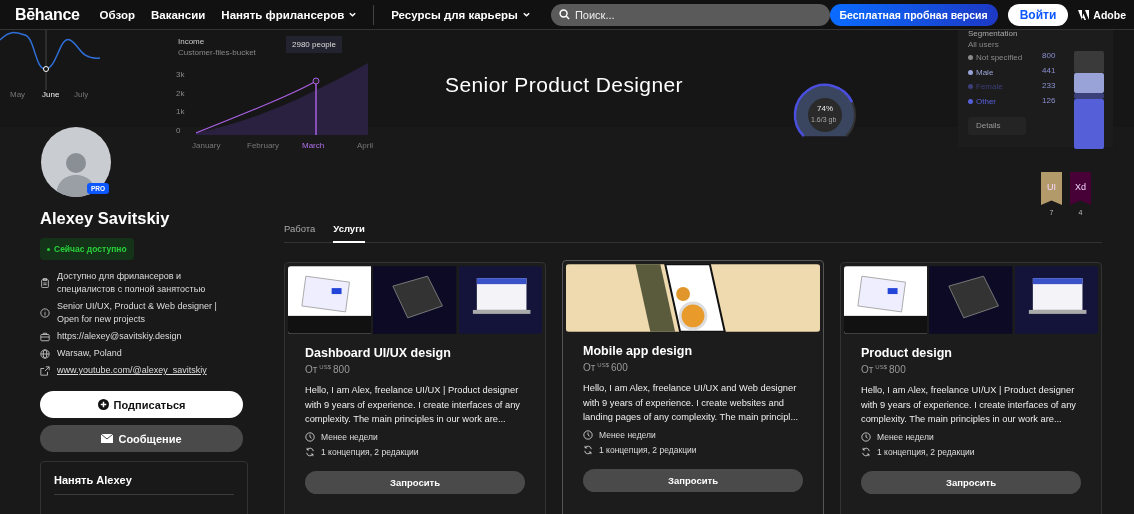 The width and height of the screenshot is (1134, 514). Describe the element at coordinates (107, 438) in the screenshot. I see `envelope-icon` at that location.